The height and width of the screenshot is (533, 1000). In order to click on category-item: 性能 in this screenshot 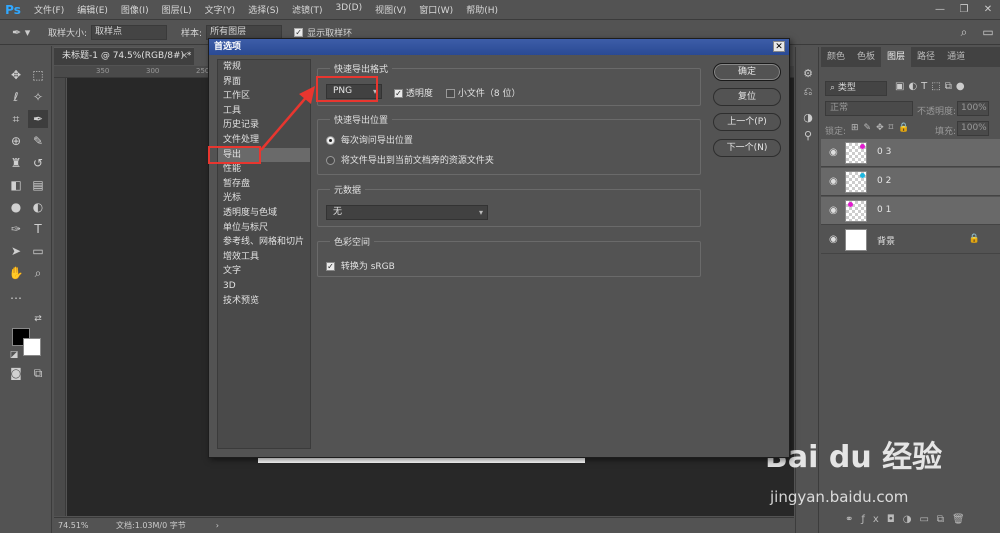, I will do `click(264, 169)`.